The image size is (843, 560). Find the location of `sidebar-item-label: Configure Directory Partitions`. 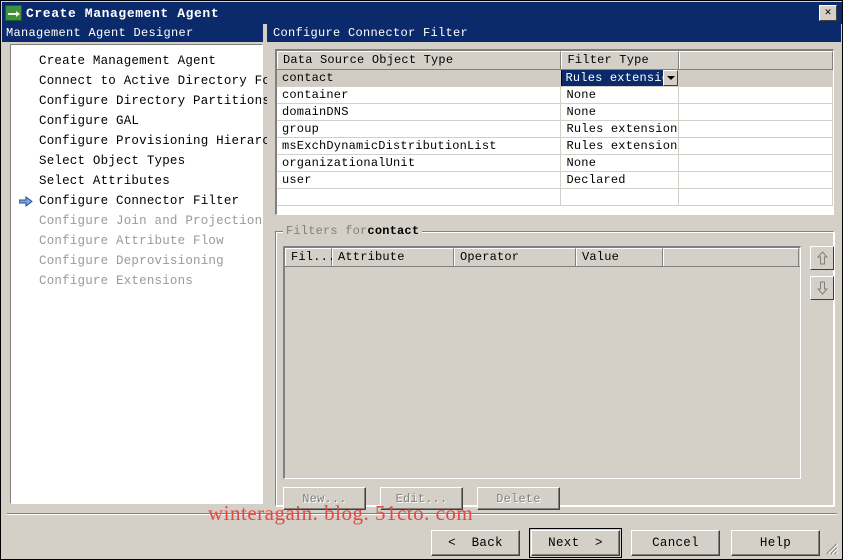

sidebar-item-label: Configure Directory Partitions is located at coordinates (155, 101).